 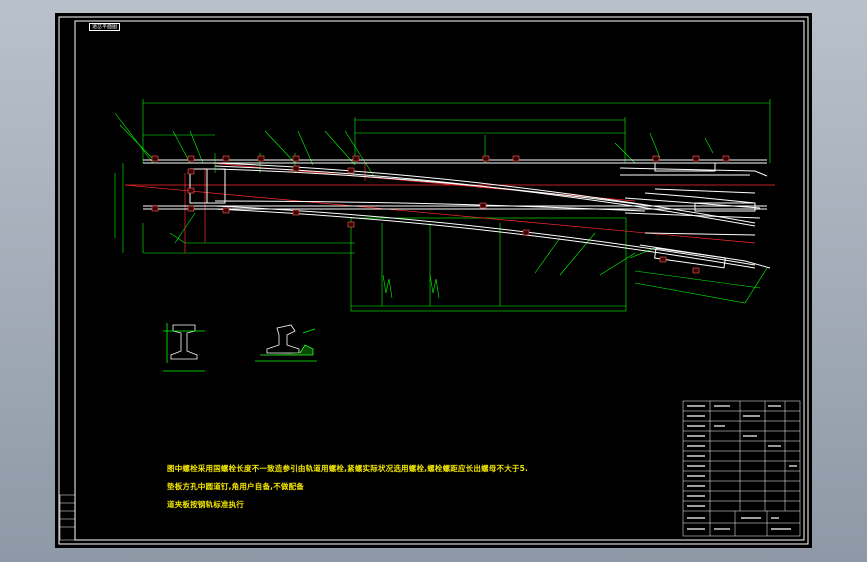 I want to click on rails, so click(x=457, y=214).